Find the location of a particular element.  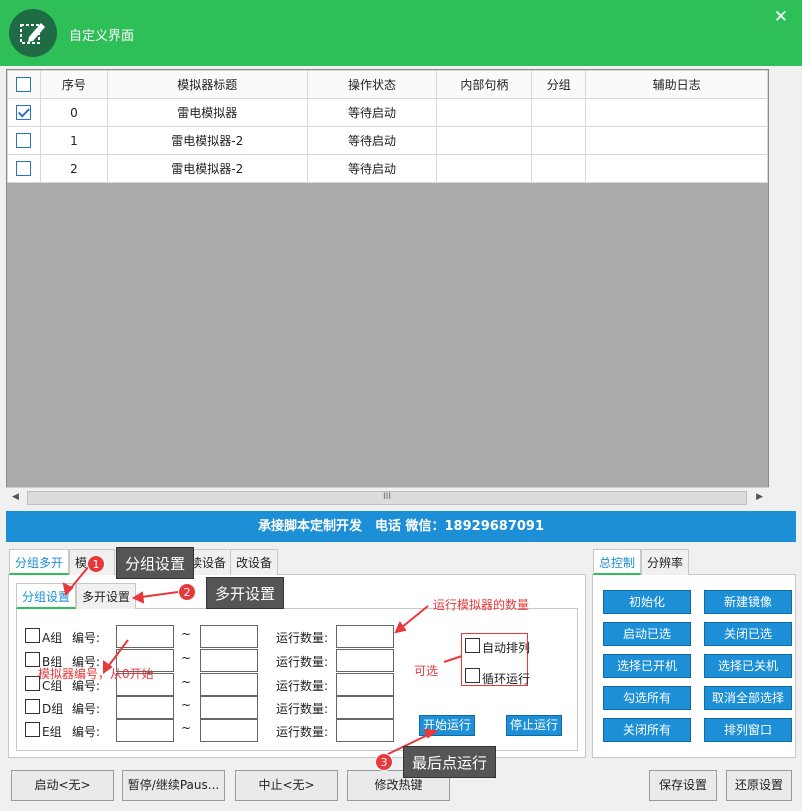

index-cell: 0 is located at coordinates (73, 112).